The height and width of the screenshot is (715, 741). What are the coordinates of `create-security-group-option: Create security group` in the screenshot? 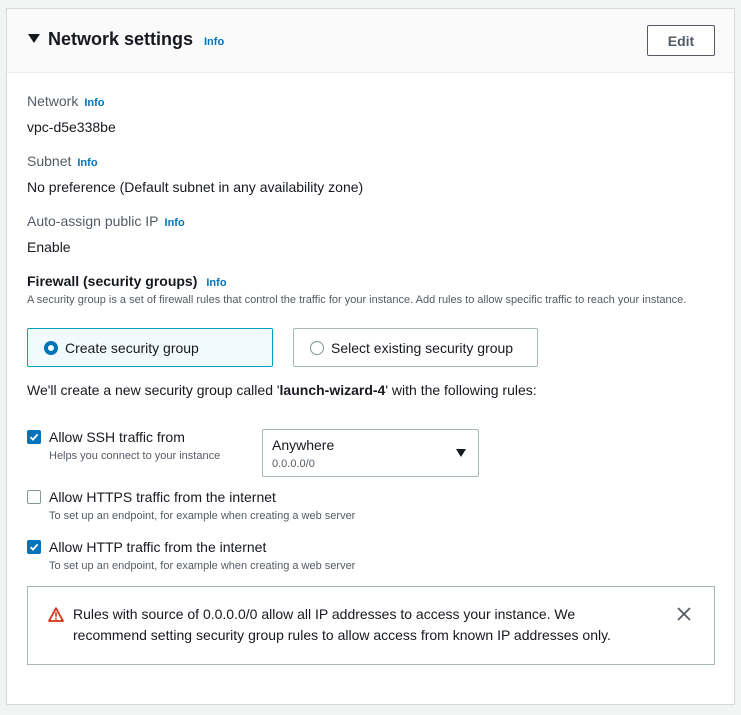 It's located at (150, 347).